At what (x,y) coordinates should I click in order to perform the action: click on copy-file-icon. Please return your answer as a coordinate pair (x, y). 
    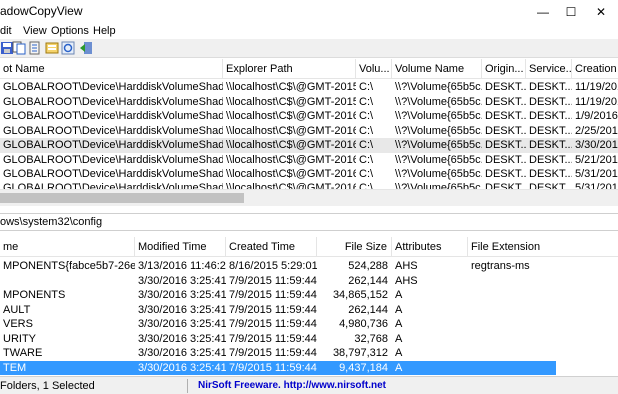
    Looking at the image, I should click on (35, 48).